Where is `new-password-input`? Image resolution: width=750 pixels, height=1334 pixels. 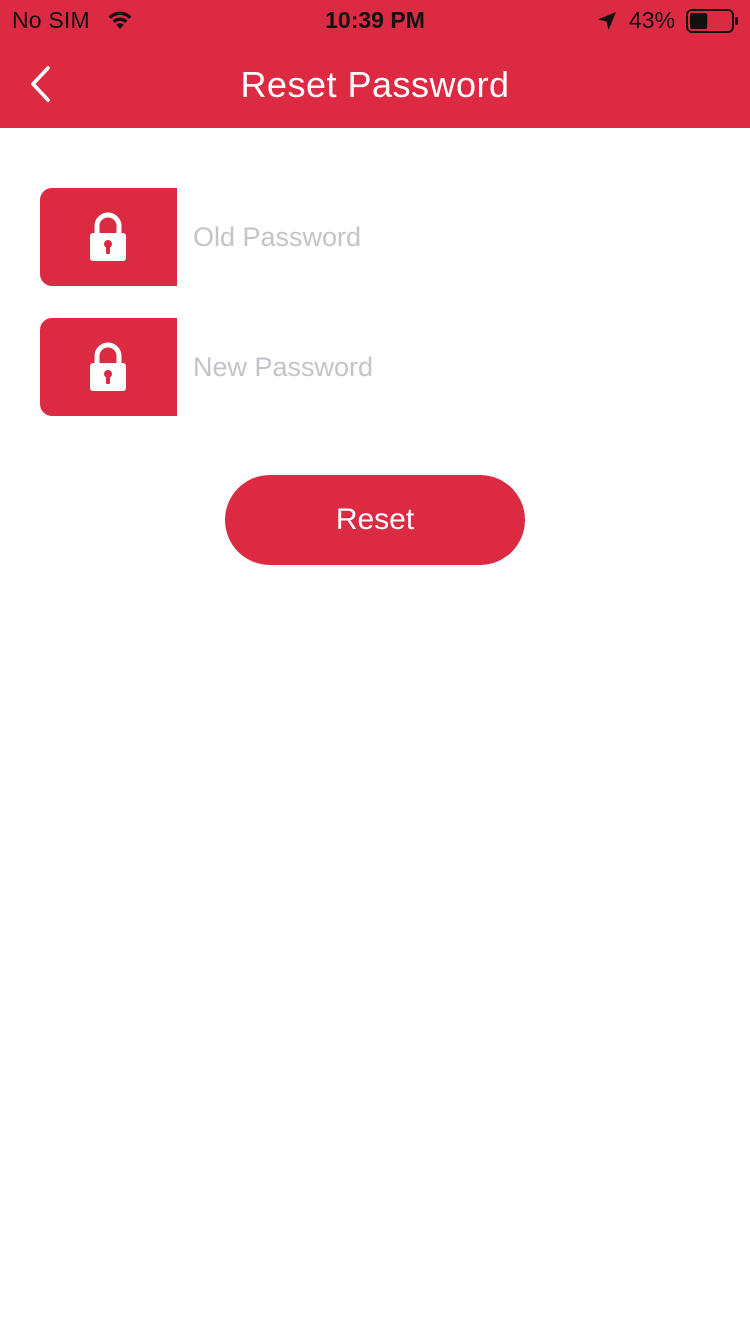
new-password-input is located at coordinates (450, 367).